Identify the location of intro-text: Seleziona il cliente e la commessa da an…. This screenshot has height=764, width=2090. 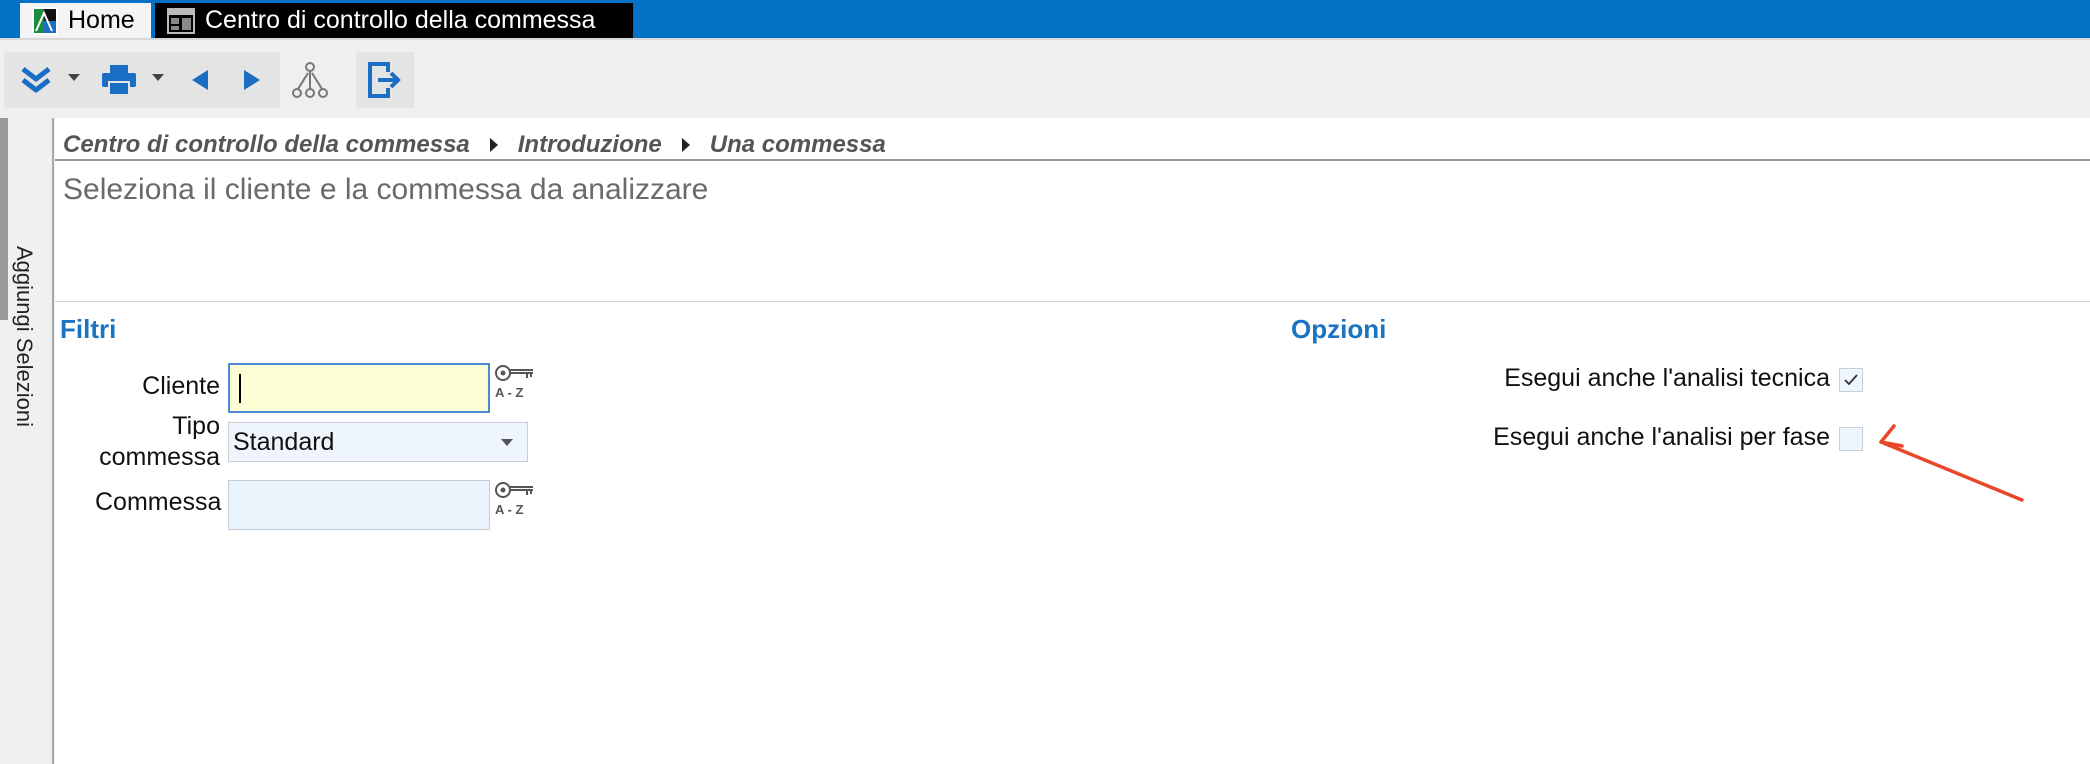
(386, 189).